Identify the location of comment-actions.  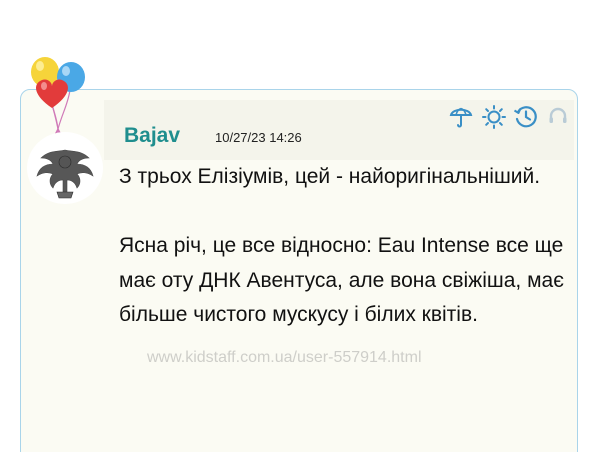
(510, 117).